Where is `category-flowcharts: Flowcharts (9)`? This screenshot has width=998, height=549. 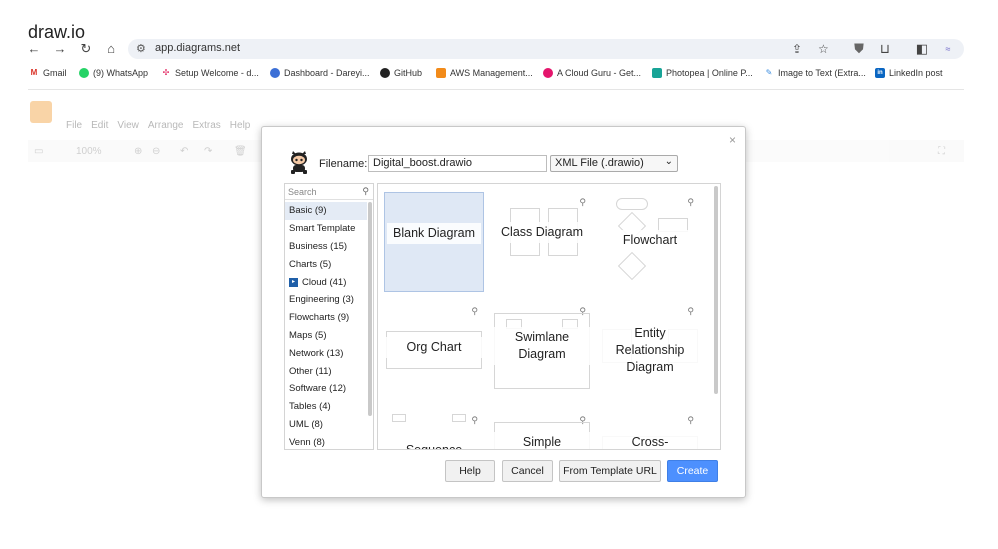
category-flowcharts: Flowcharts (9) is located at coordinates (326, 318).